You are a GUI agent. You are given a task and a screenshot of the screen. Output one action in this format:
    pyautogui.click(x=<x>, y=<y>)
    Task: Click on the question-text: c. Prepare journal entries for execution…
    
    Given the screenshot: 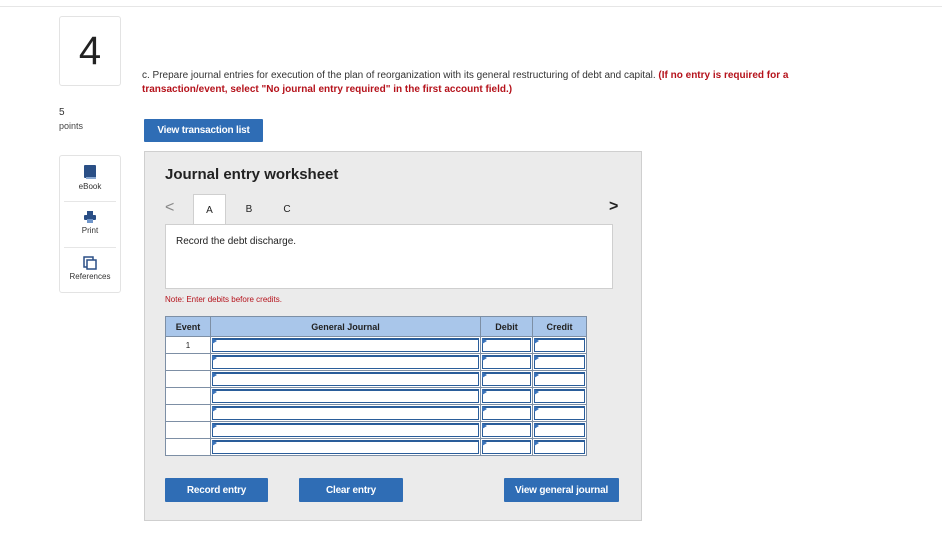 What is the action you would take?
    pyautogui.click(x=492, y=83)
    